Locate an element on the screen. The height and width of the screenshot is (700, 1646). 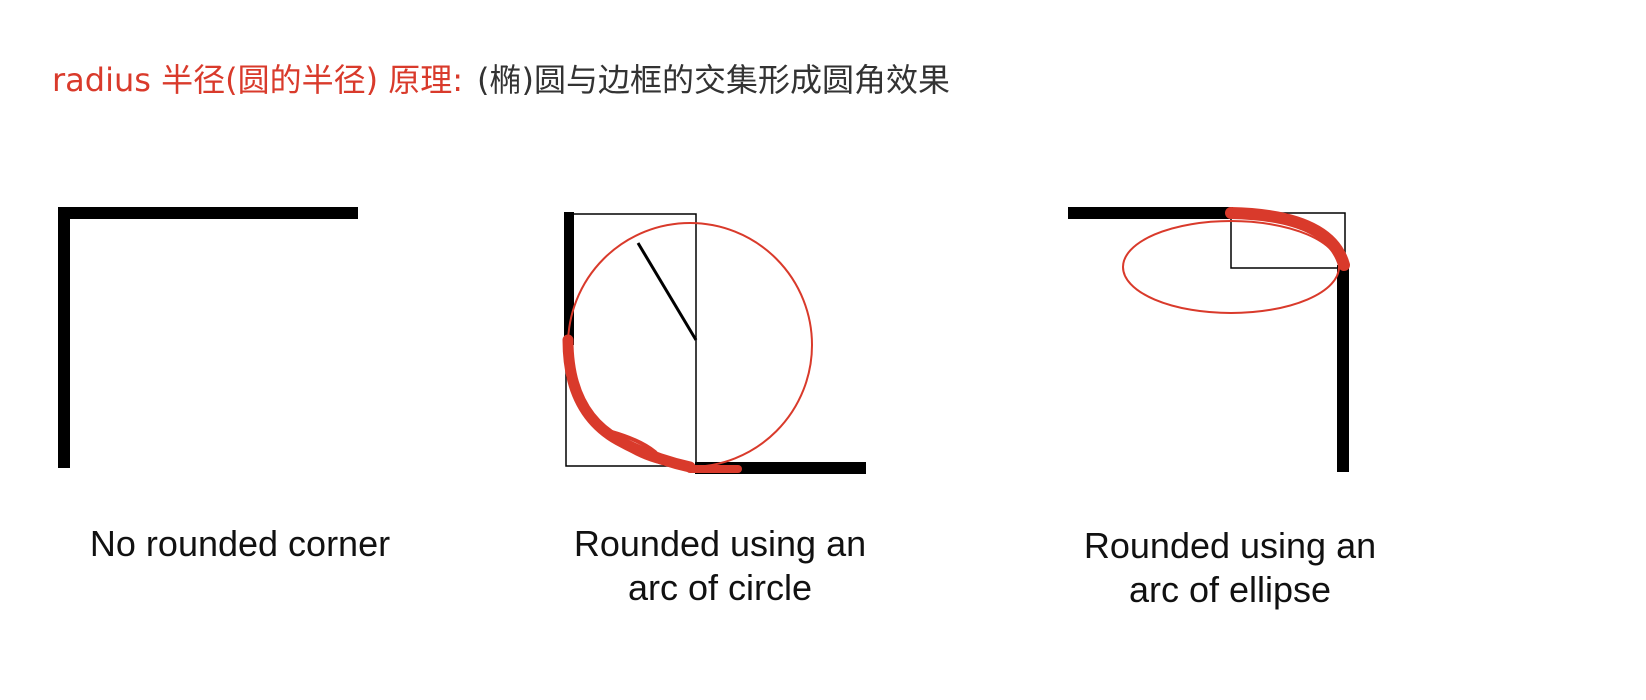
rounded-arc-highlight is located at coordinates (629, 403).